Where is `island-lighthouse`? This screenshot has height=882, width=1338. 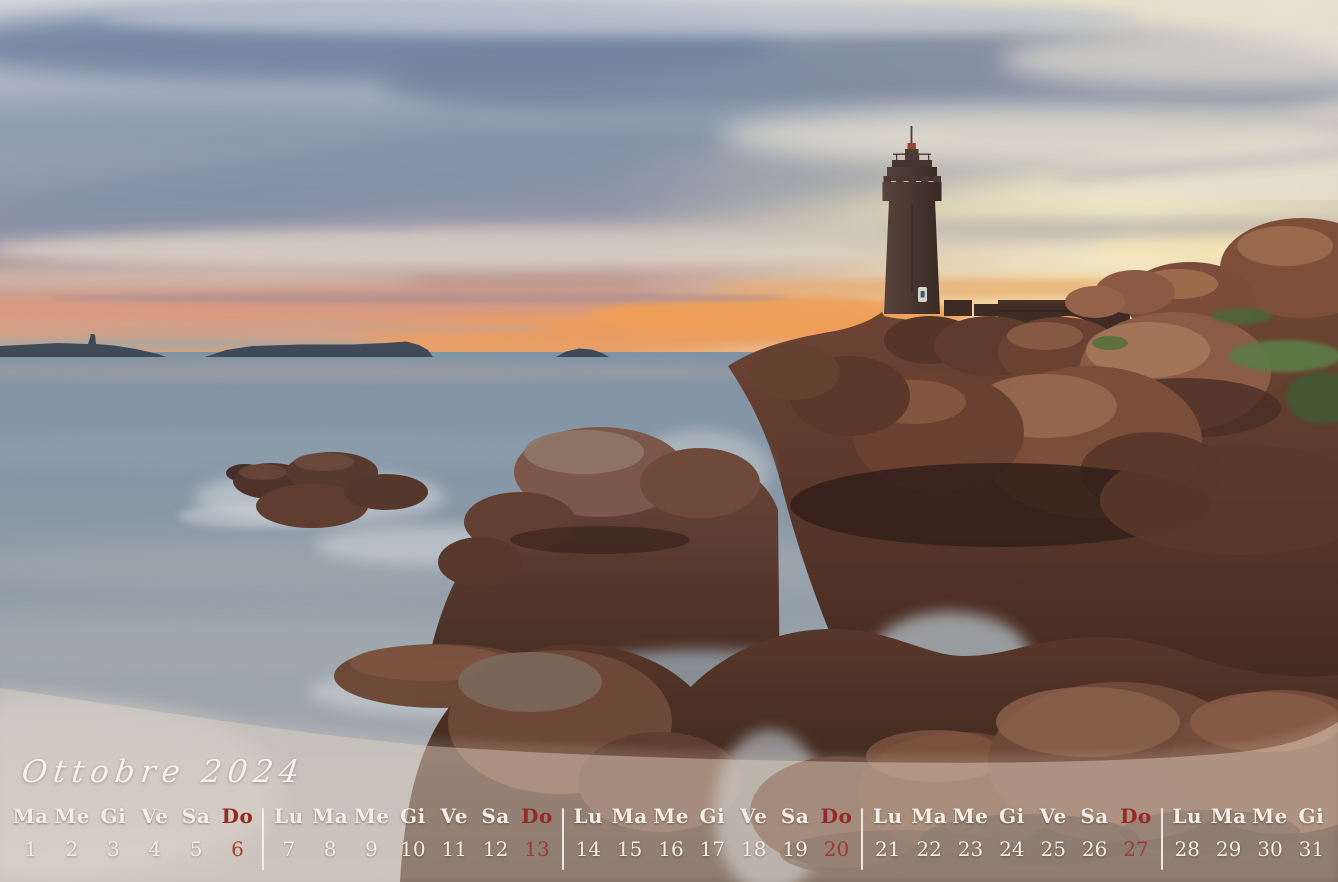
island-lighthouse is located at coordinates (92, 339).